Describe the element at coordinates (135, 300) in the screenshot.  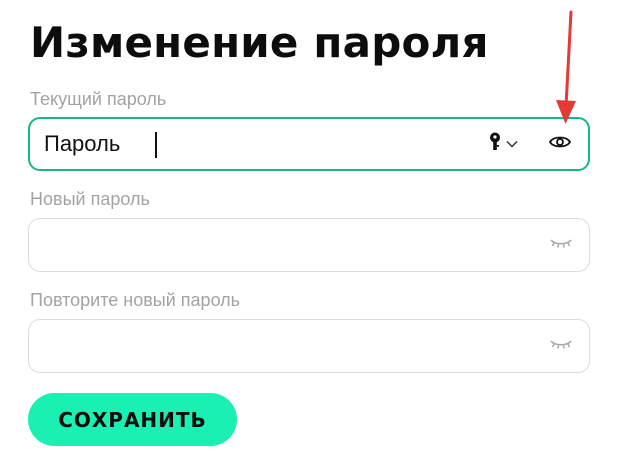
I see `repeat-password-label: Повторите новый пароль` at that location.